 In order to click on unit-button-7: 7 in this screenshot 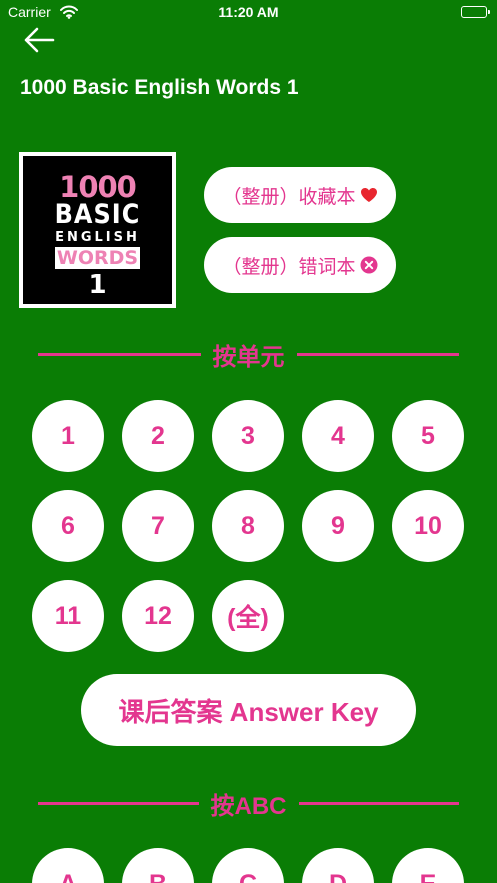, I will do `click(158, 526)`.